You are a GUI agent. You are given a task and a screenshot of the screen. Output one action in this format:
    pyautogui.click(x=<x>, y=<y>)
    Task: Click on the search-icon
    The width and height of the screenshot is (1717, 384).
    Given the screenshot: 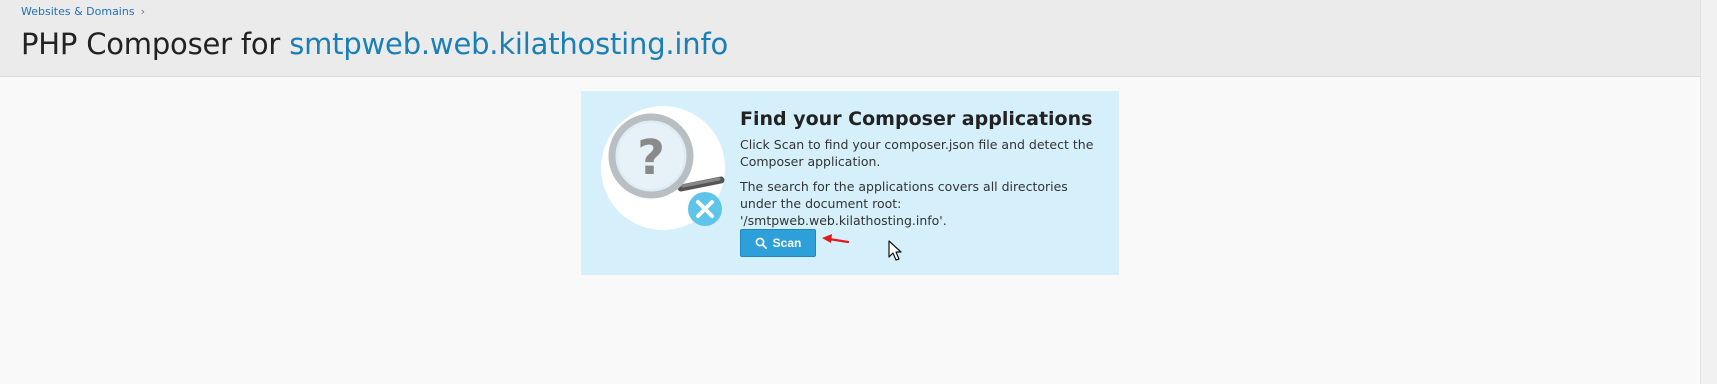 What is the action you would take?
    pyautogui.click(x=761, y=243)
    